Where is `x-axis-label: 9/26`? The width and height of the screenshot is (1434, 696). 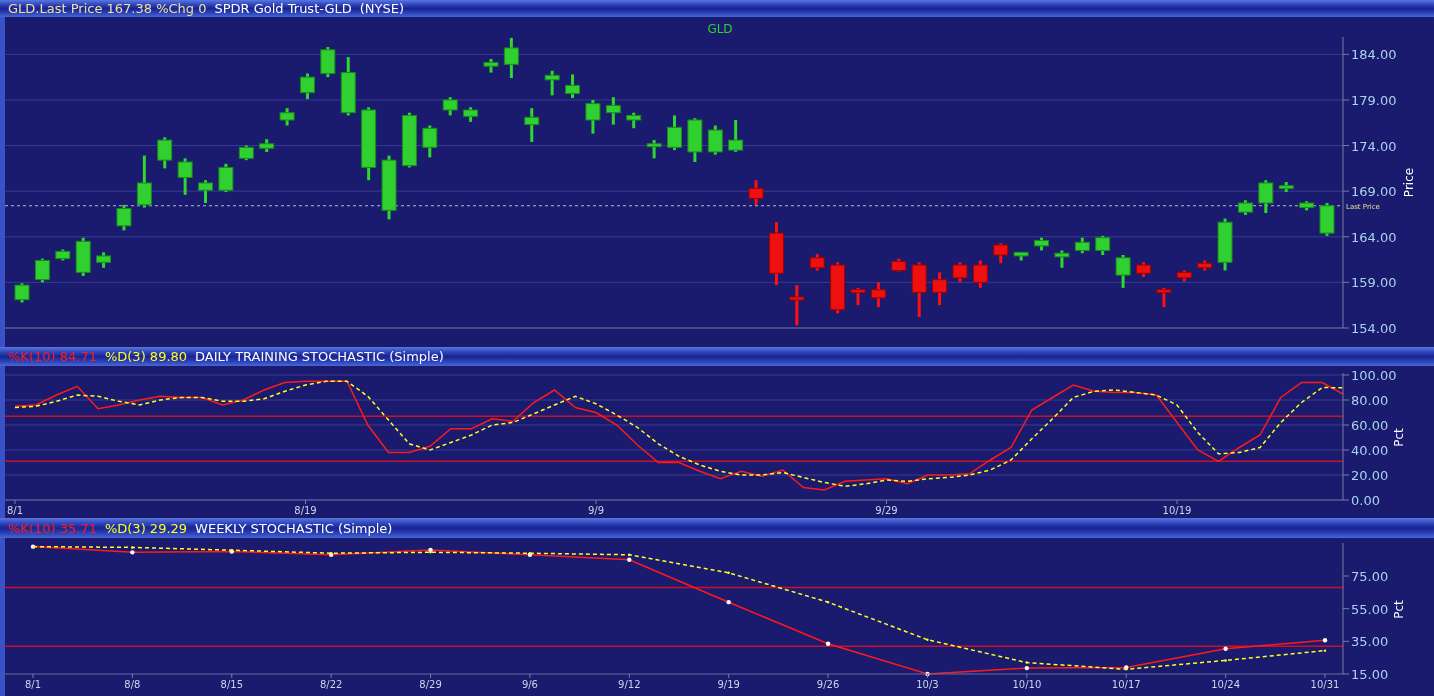
x-axis-label: 9/26 is located at coordinates (828, 684).